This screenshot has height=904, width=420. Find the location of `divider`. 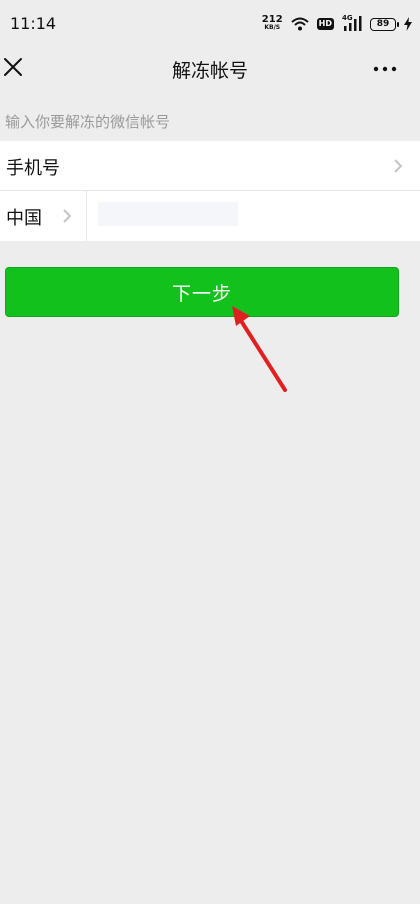

divider is located at coordinates (86, 216).